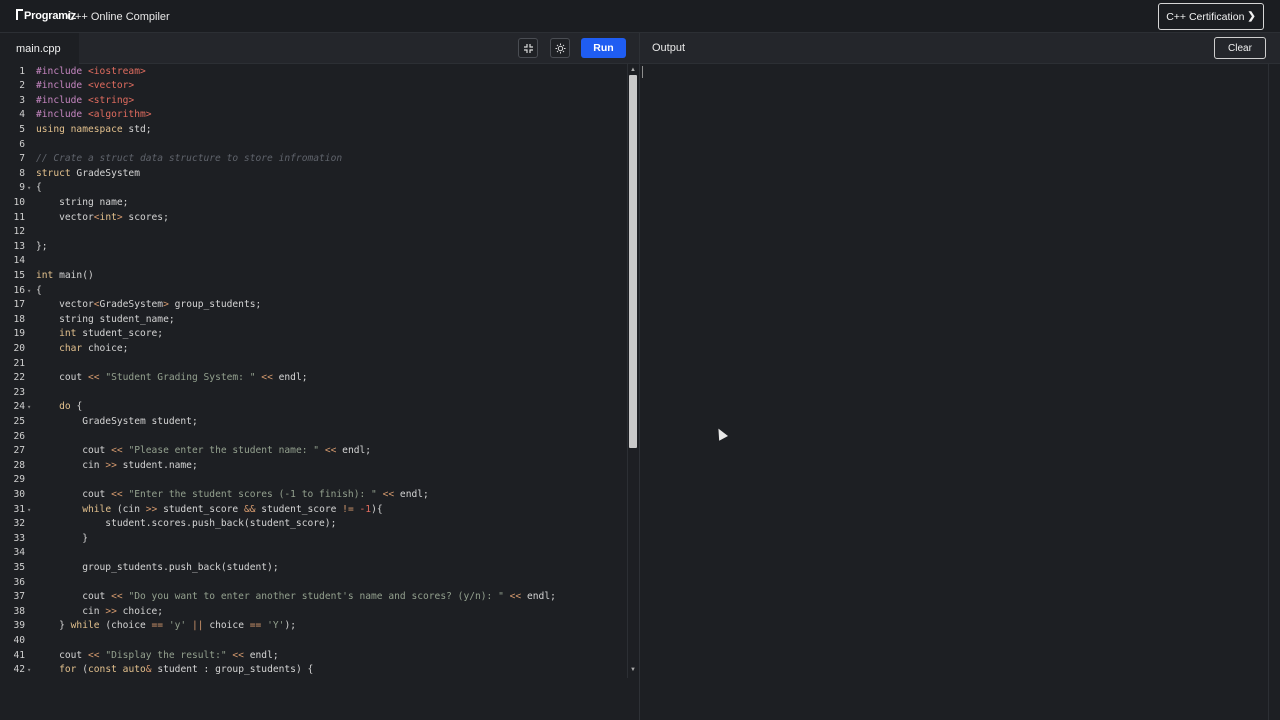 The width and height of the screenshot is (1280, 720). What do you see at coordinates (105, 421) in the screenshot?
I see `code-line: 25 GradeSystem student;` at bounding box center [105, 421].